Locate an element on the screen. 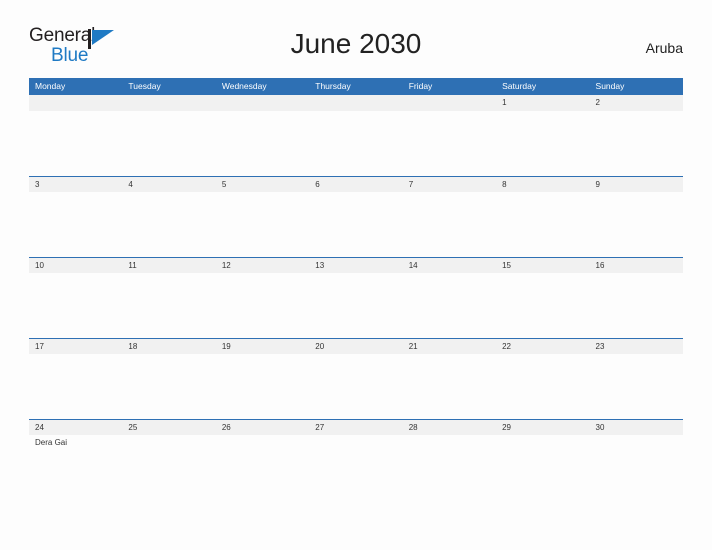 The image size is (712, 550). calendar-week-row: 12 is located at coordinates (356, 135).